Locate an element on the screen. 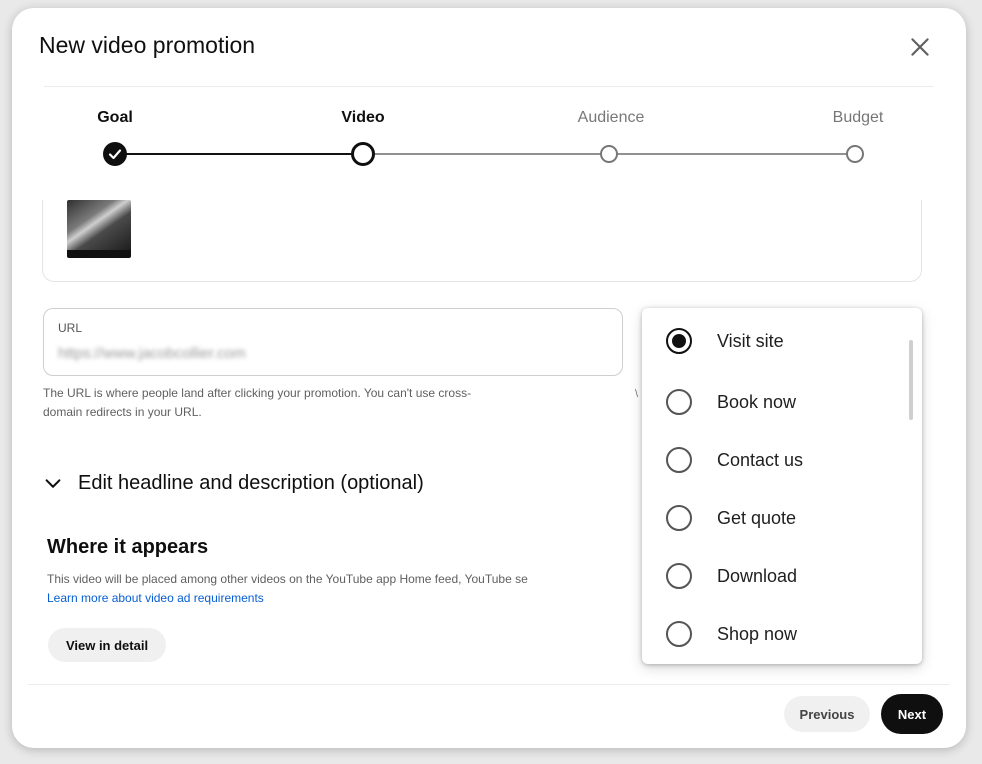  cta-option-book-now: Book now is located at coordinates (773, 402).